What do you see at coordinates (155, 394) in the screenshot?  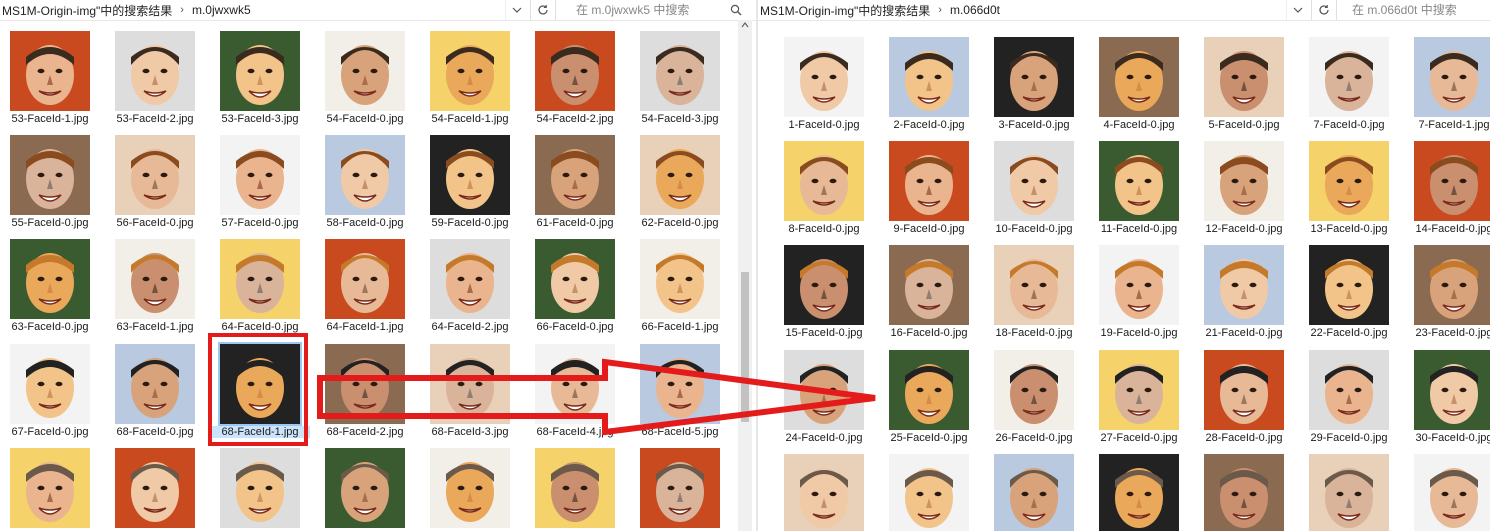 I see `file-item: 68-FaceId-0.jpg` at bounding box center [155, 394].